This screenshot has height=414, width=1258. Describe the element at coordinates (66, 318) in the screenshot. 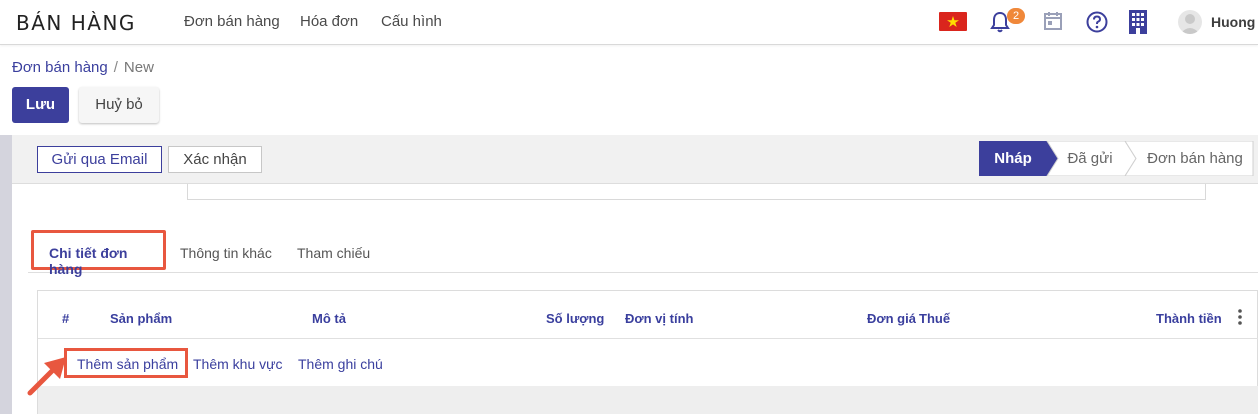

I see `column-header-index: #` at that location.